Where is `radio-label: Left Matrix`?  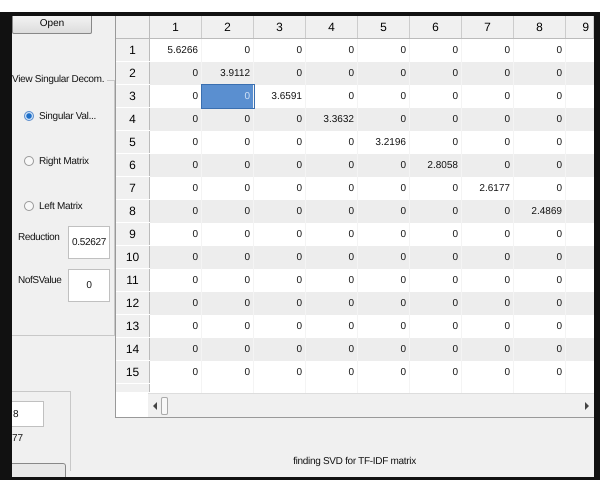 radio-label: Left Matrix is located at coordinates (60, 206).